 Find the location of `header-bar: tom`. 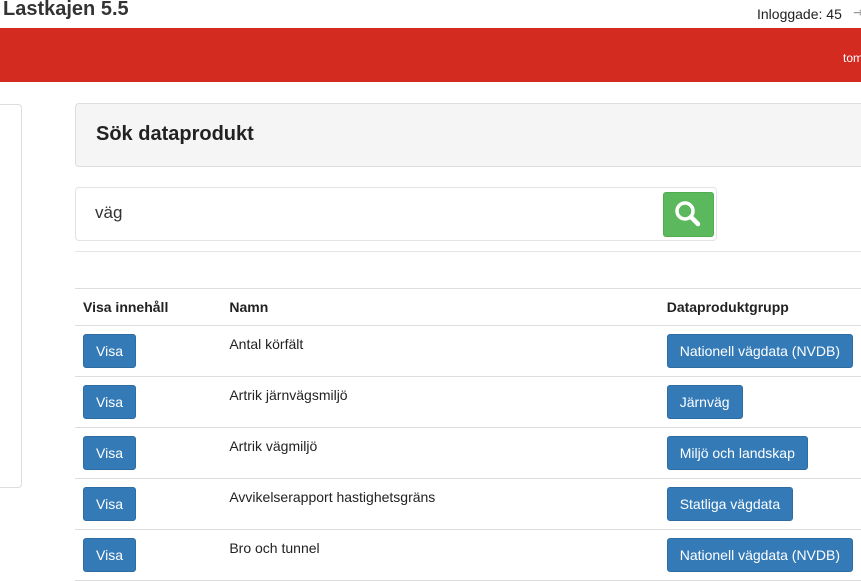

header-bar: tom is located at coordinates (430, 55).